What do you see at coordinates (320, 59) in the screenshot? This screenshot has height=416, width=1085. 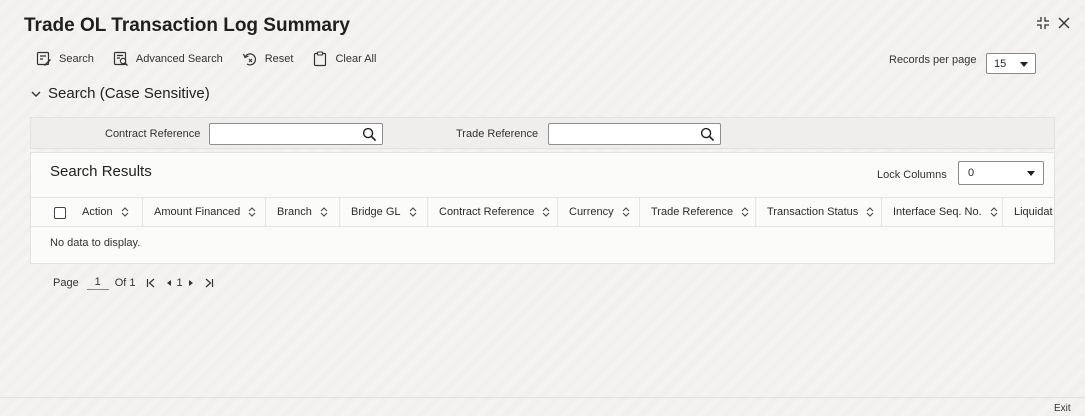 I see `clipboard-icon` at bounding box center [320, 59].